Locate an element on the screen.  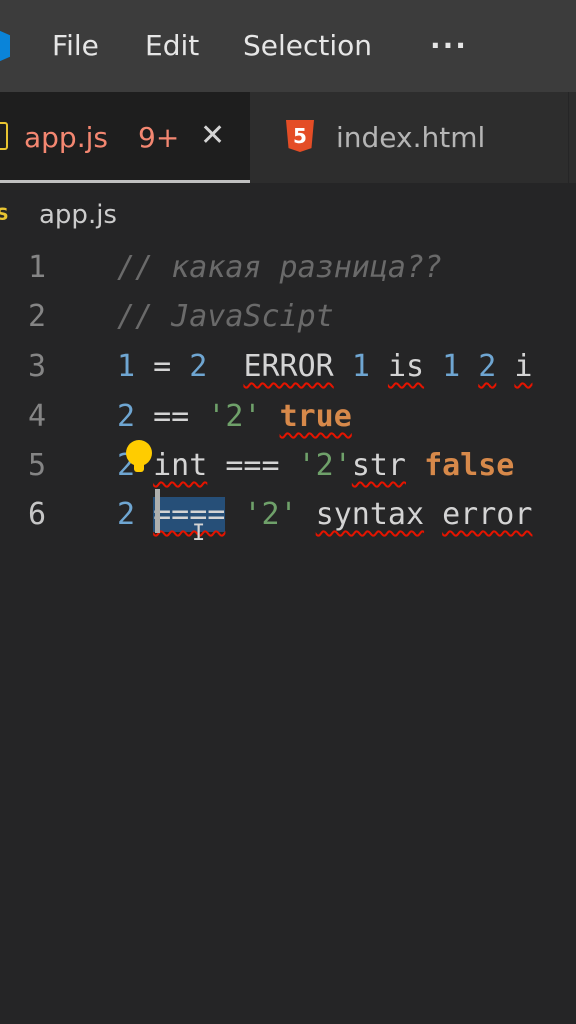
code-line: 2 // JavaScipt is located at coordinates (288, 321).